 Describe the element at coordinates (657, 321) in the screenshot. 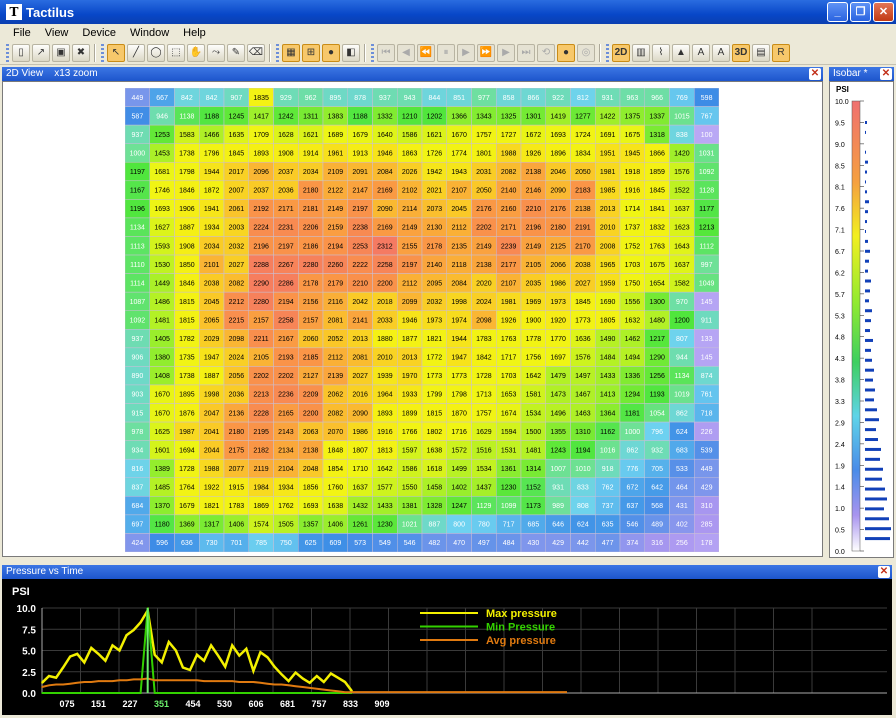

I see `pressure-cell-value: 1480` at that location.